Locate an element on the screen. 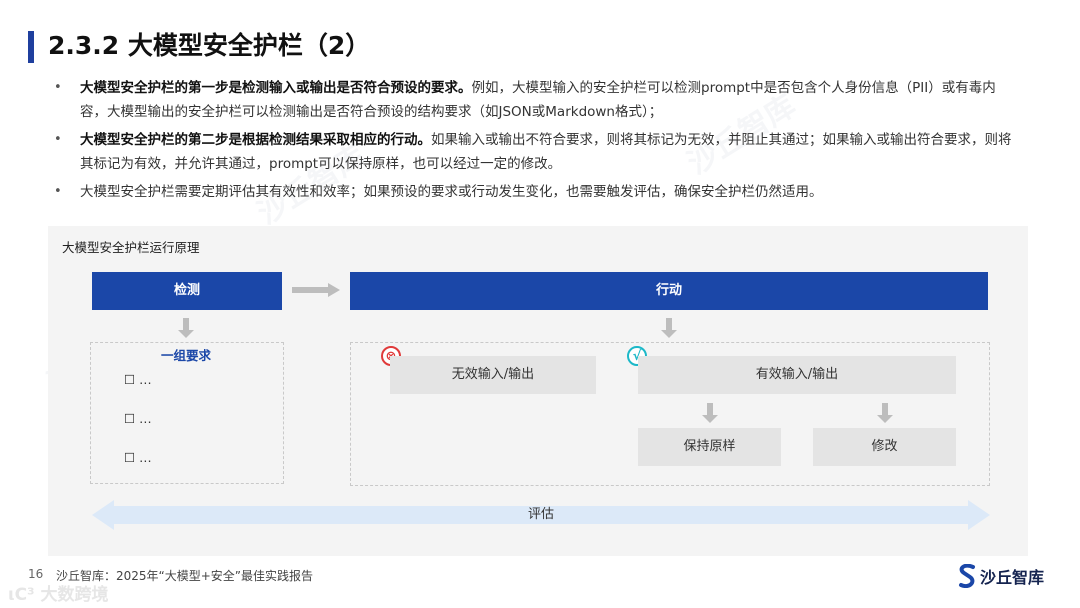 The width and height of the screenshot is (1080, 608). requirements-title: 一组要求 is located at coordinates (185, 355).